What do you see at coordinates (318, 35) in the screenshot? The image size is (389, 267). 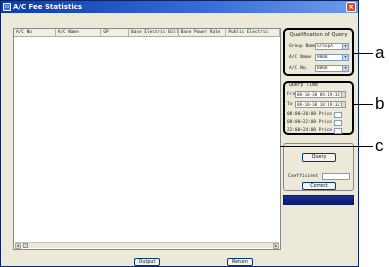 I see `qualification-title: Qualification of Query` at bounding box center [318, 35].